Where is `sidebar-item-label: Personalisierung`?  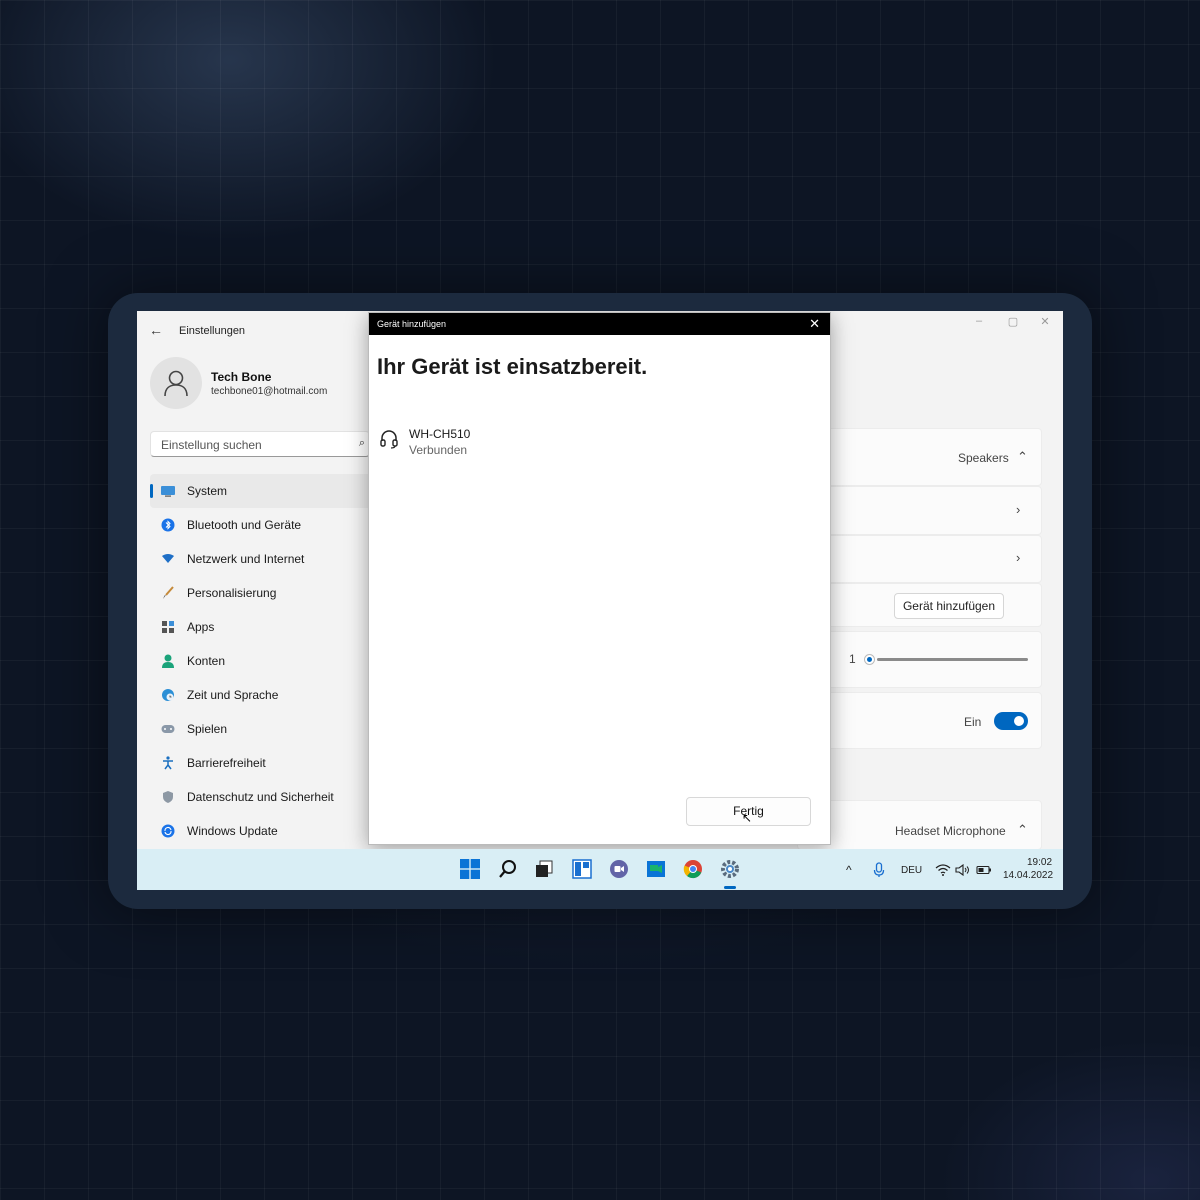 sidebar-item-label: Personalisierung is located at coordinates (232, 593).